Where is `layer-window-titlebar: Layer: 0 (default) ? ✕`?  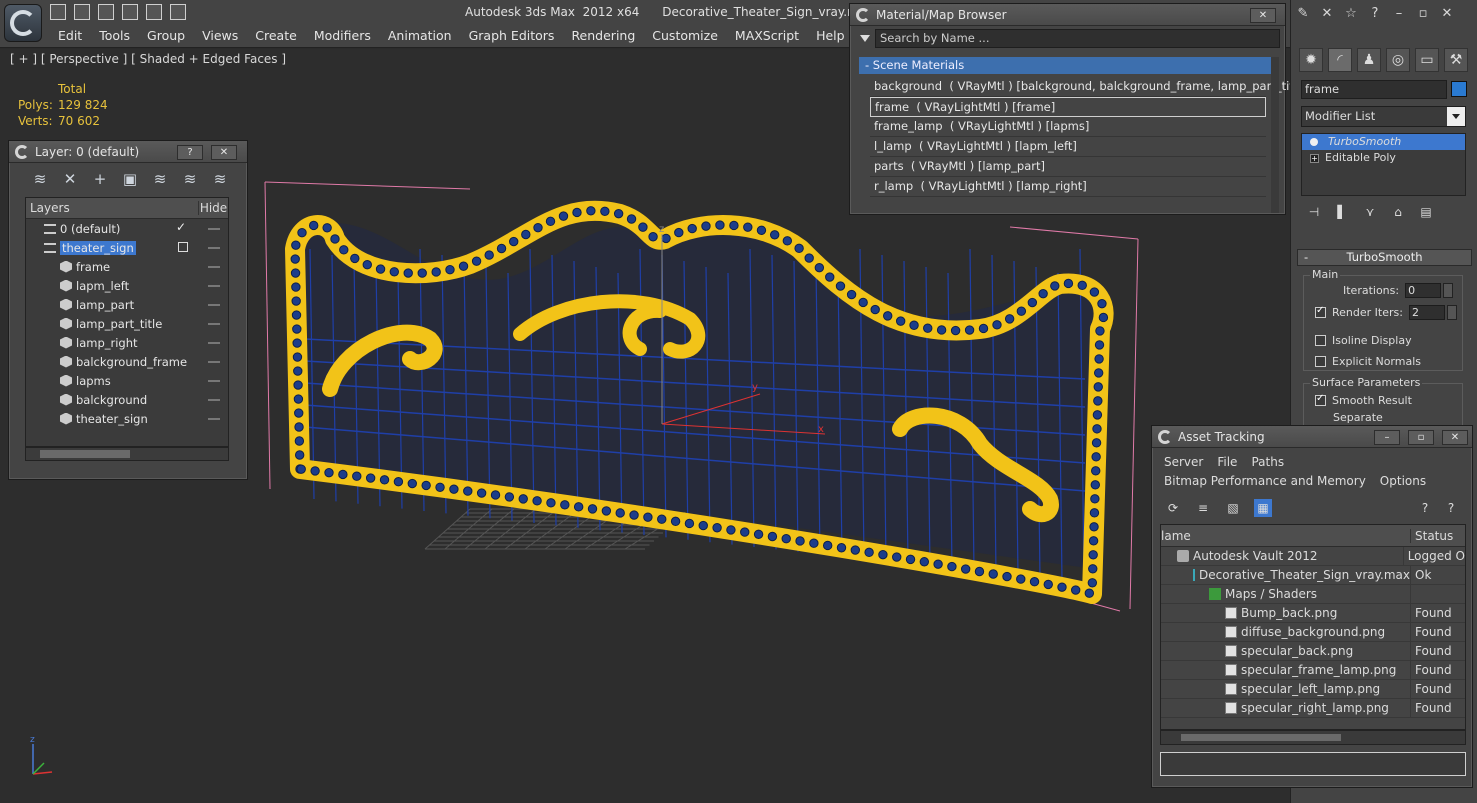 layer-window-titlebar: Layer: 0 (default) ? ✕ is located at coordinates (128, 152).